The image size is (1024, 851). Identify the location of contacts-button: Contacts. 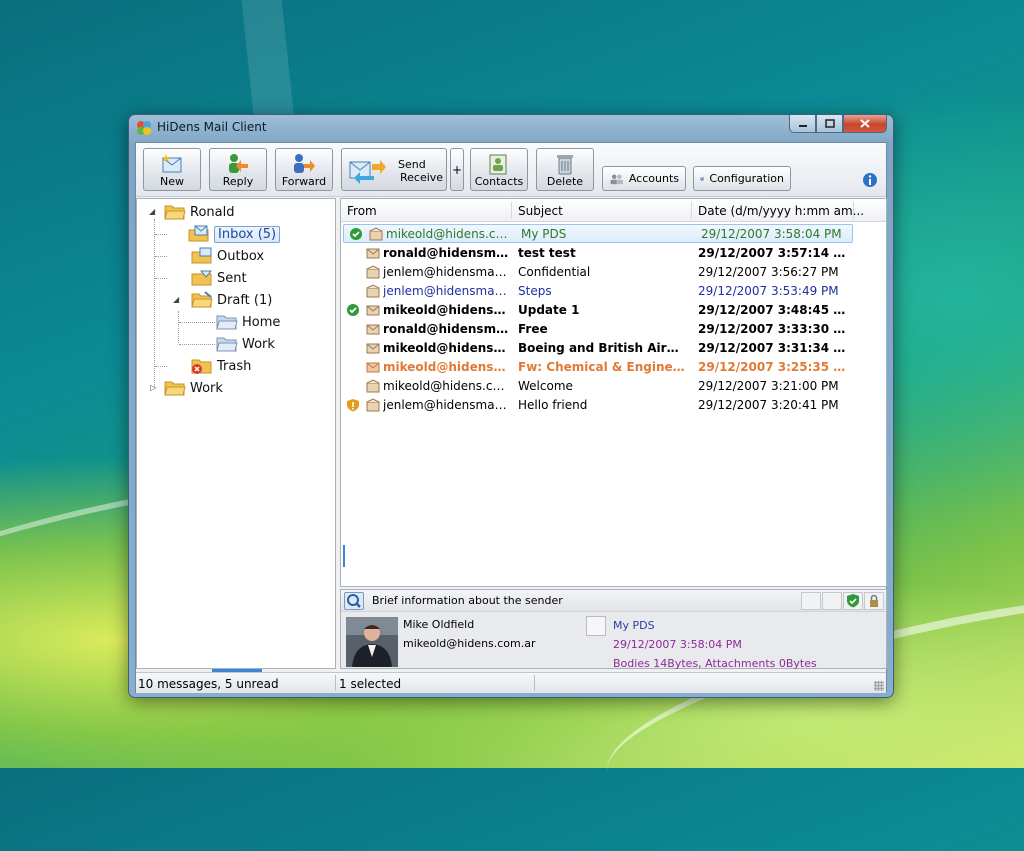
(499, 169).